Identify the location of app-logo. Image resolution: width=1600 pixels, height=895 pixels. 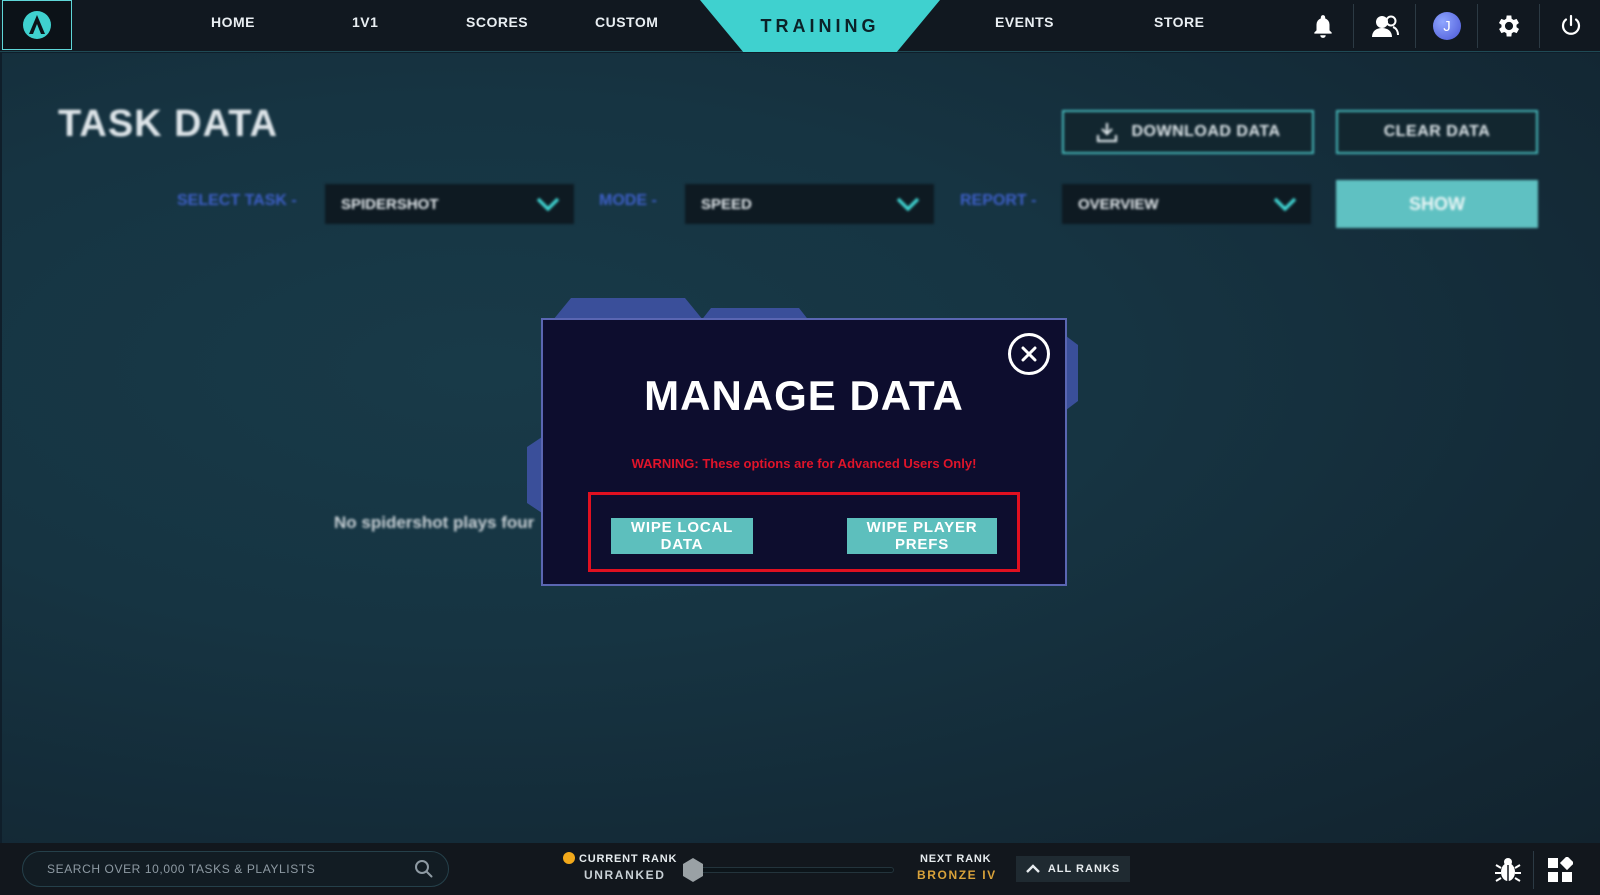
(37, 25).